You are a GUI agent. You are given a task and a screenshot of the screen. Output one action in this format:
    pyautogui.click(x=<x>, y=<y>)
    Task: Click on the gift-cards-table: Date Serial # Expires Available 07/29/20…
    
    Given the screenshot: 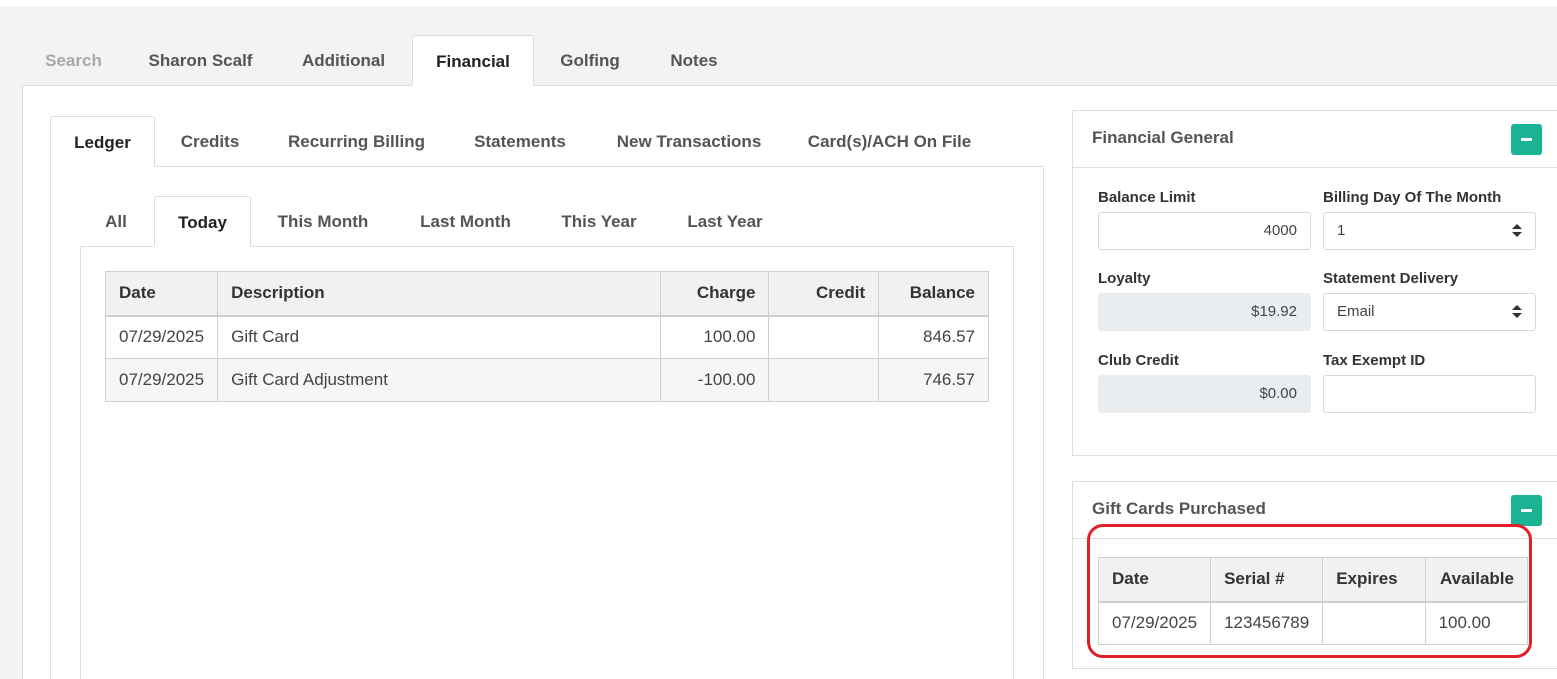 What is the action you would take?
    pyautogui.click(x=1313, y=601)
    